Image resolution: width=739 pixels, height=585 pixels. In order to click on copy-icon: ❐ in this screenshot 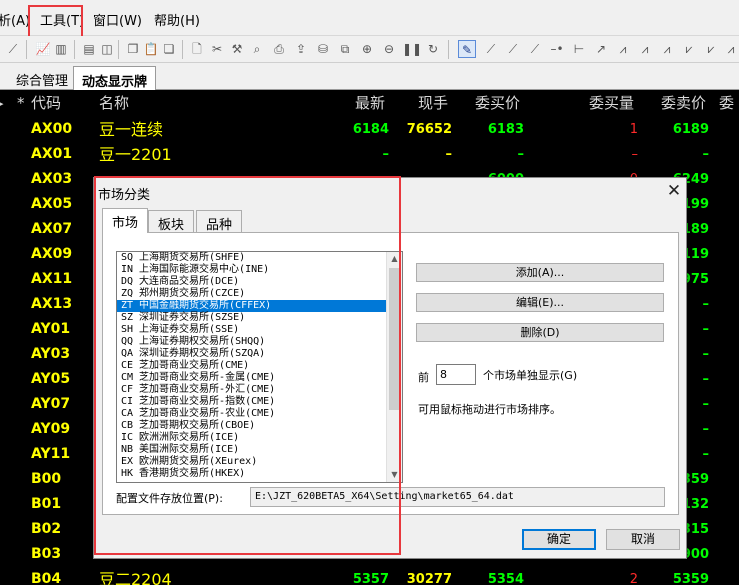, I will do `click(133, 49)`.